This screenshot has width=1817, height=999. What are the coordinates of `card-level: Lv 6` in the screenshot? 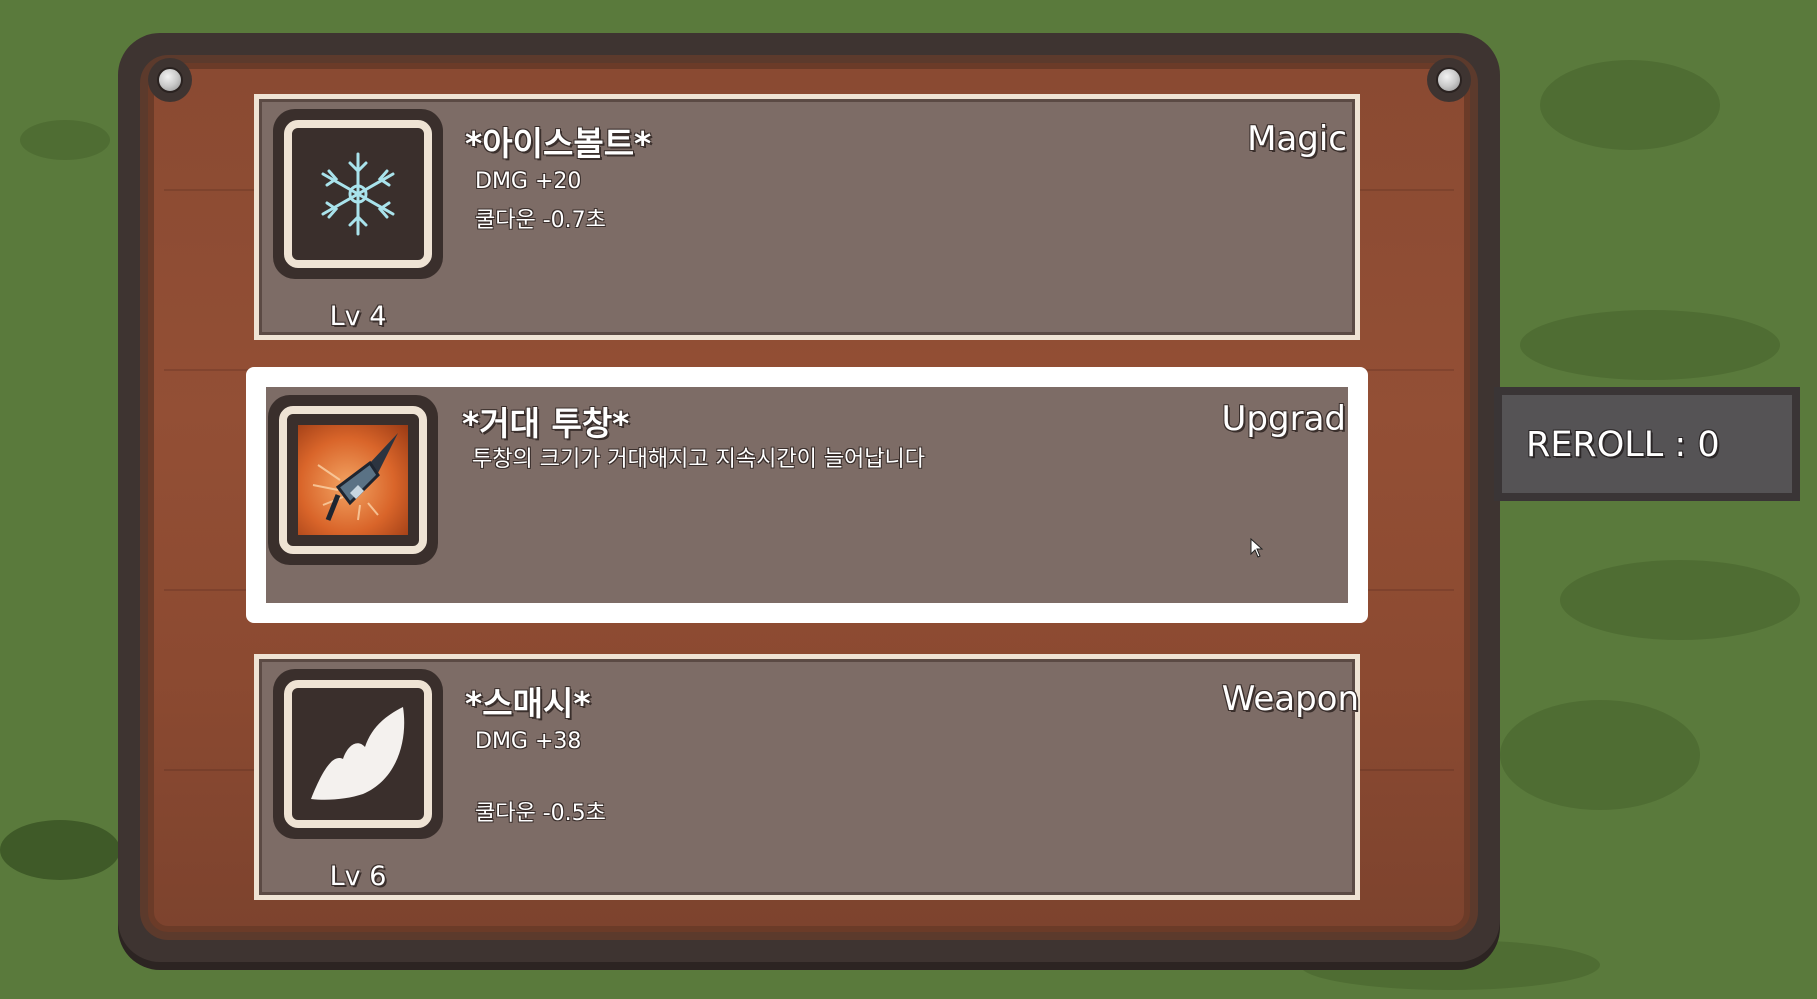 It's located at (358, 876).